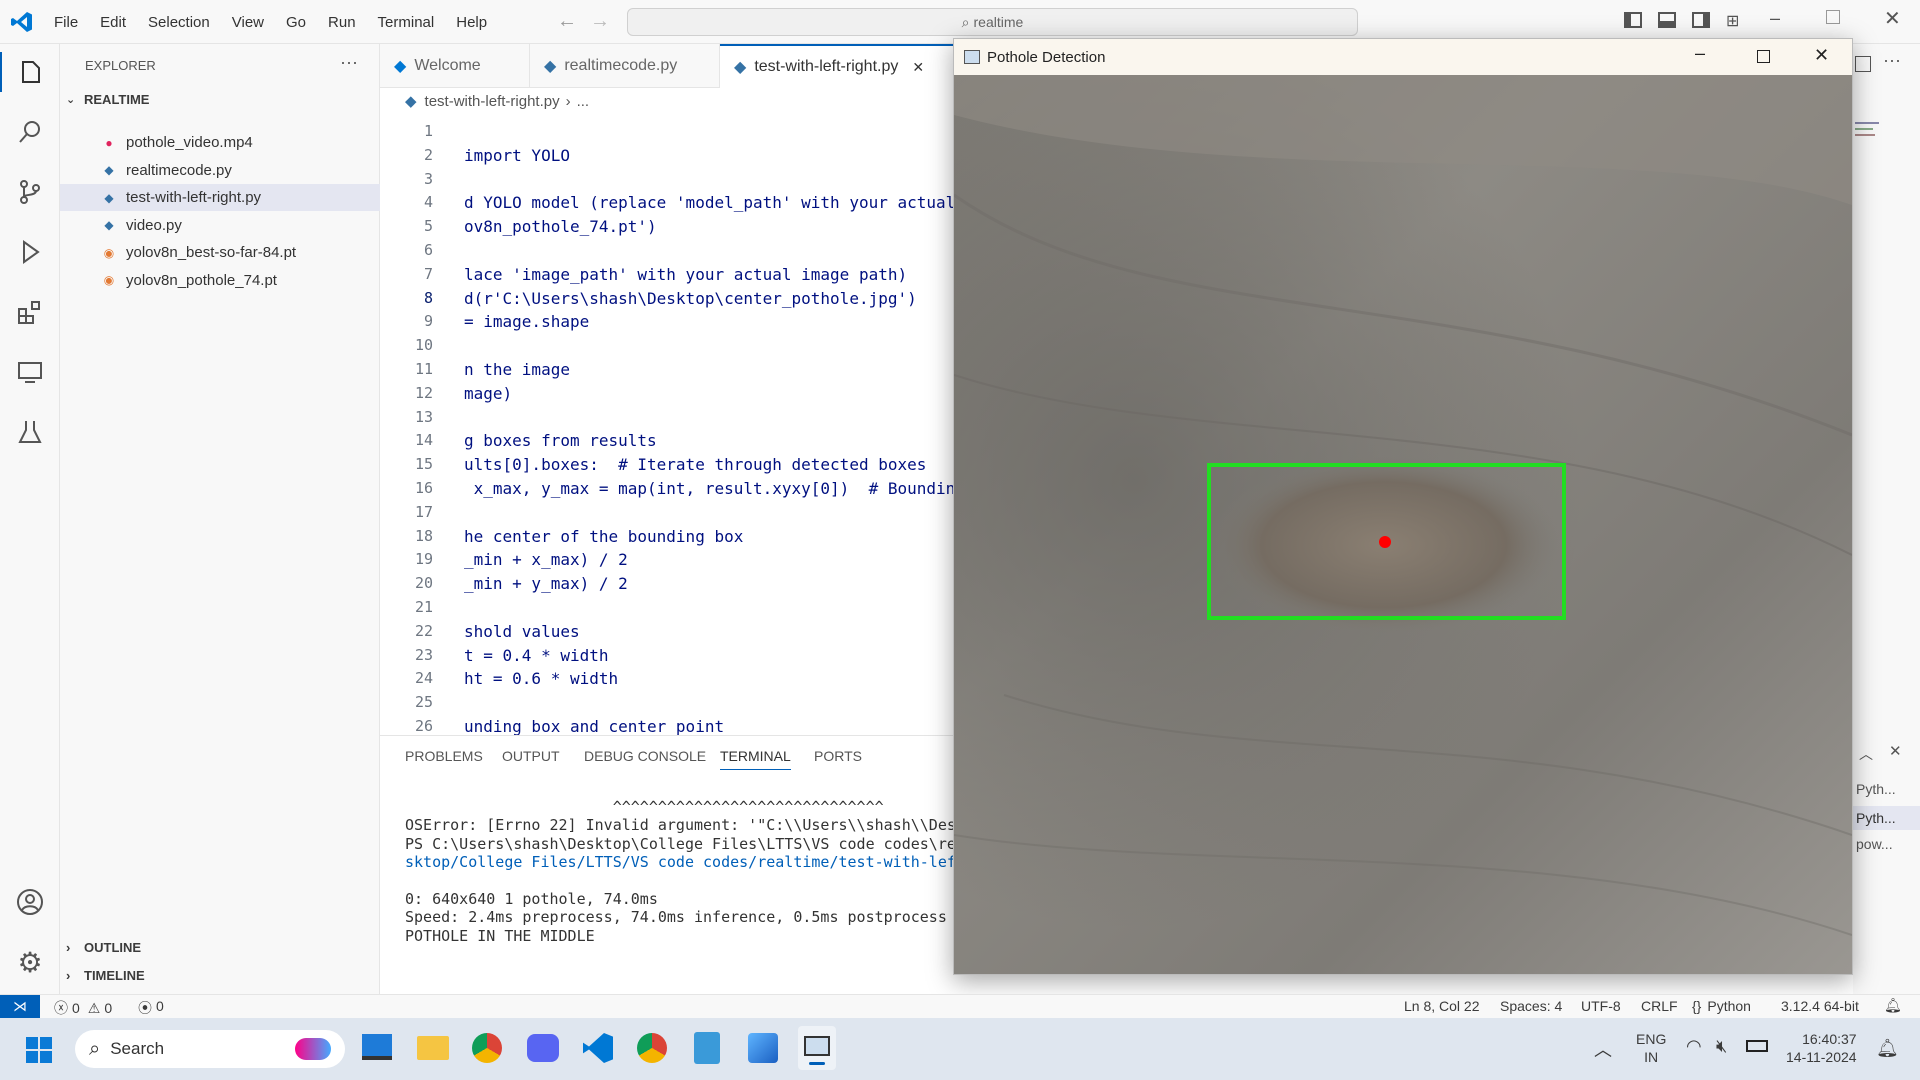 The width and height of the screenshot is (1920, 1080). Describe the element at coordinates (645, 756) in the screenshot. I see `tab-debug-console: DEBUG CONSOLE` at that location.